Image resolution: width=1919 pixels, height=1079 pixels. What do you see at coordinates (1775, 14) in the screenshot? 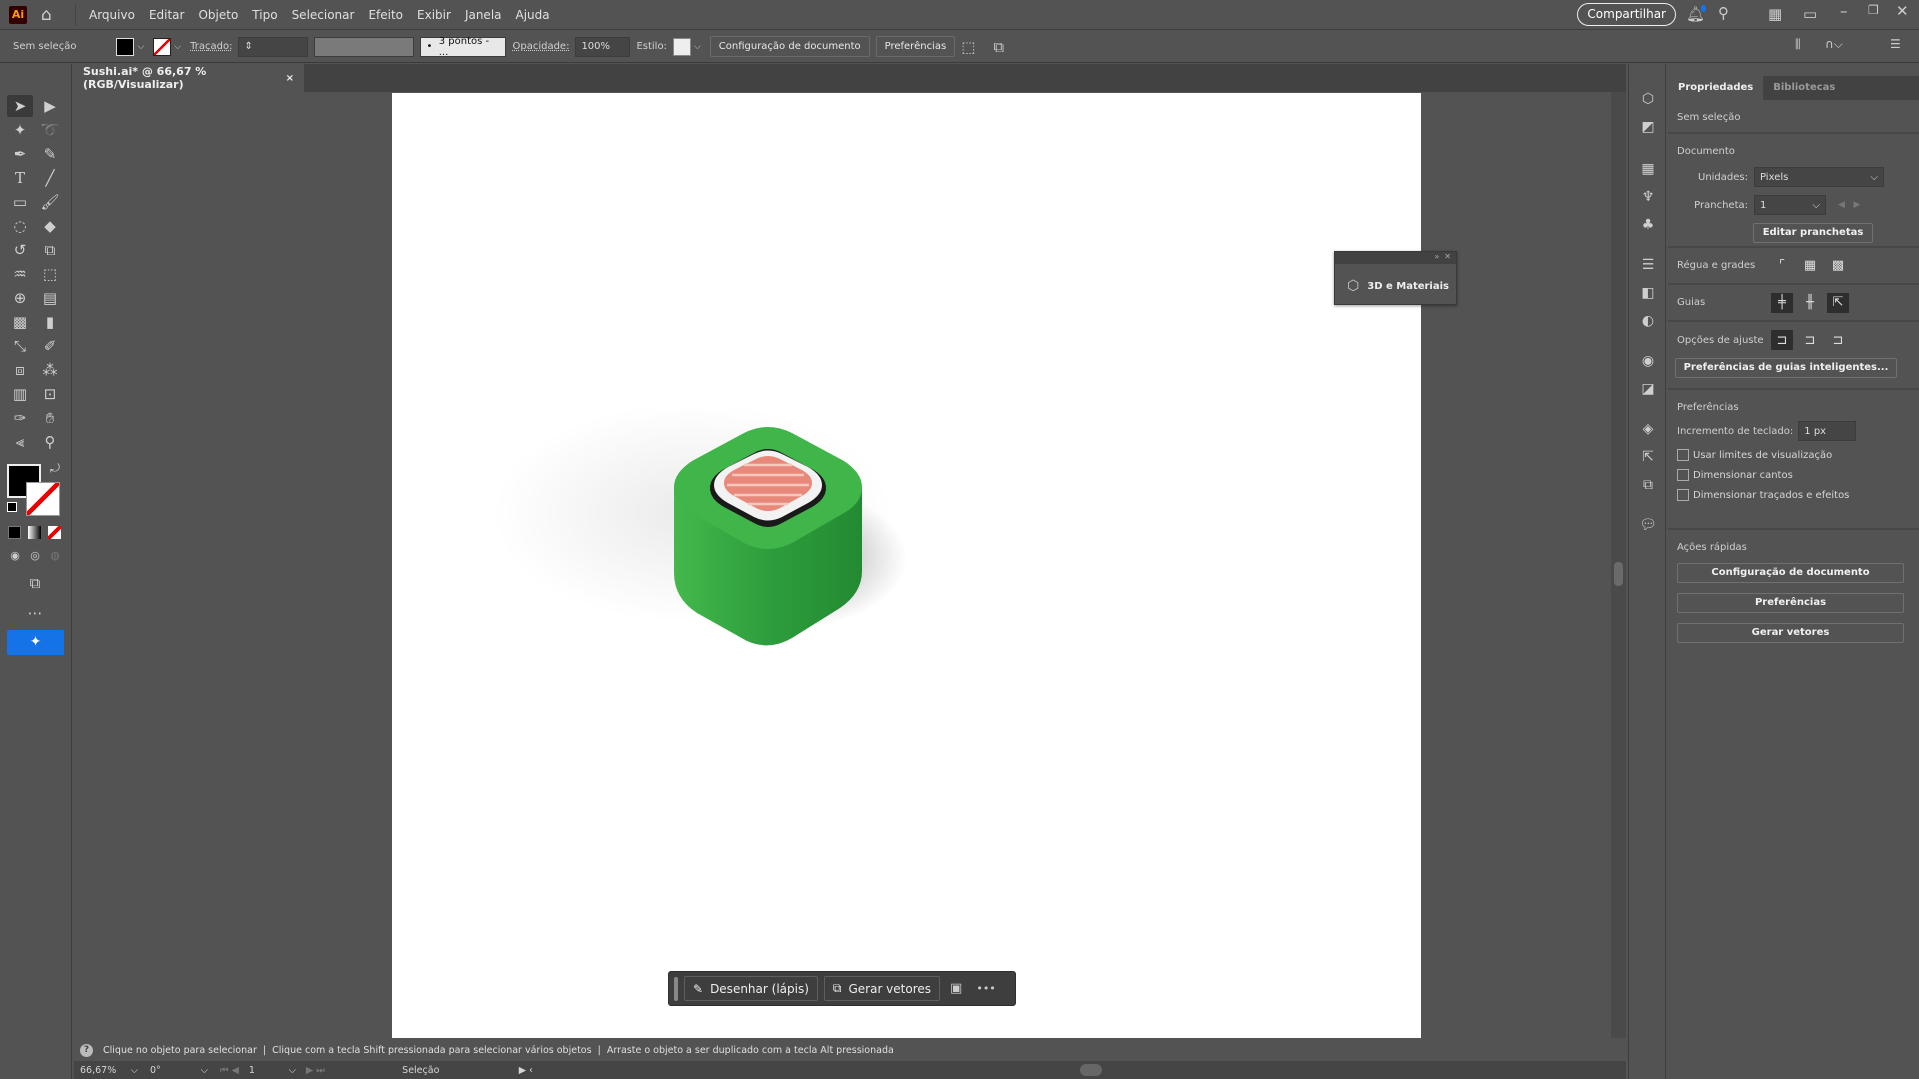
I see `workspace-icon: ▦` at bounding box center [1775, 14].